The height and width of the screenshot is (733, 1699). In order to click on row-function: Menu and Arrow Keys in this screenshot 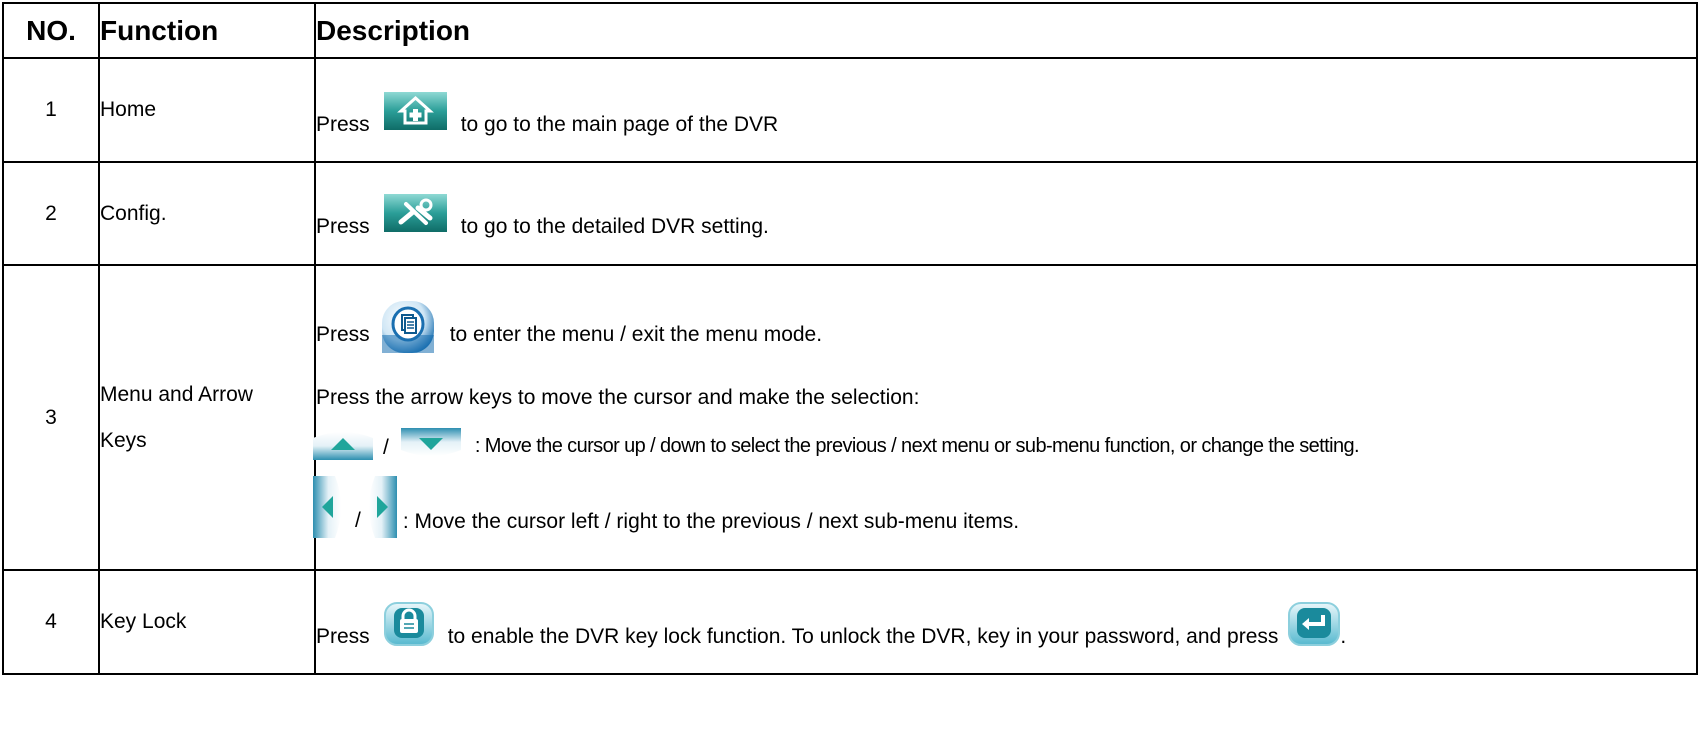, I will do `click(207, 417)`.